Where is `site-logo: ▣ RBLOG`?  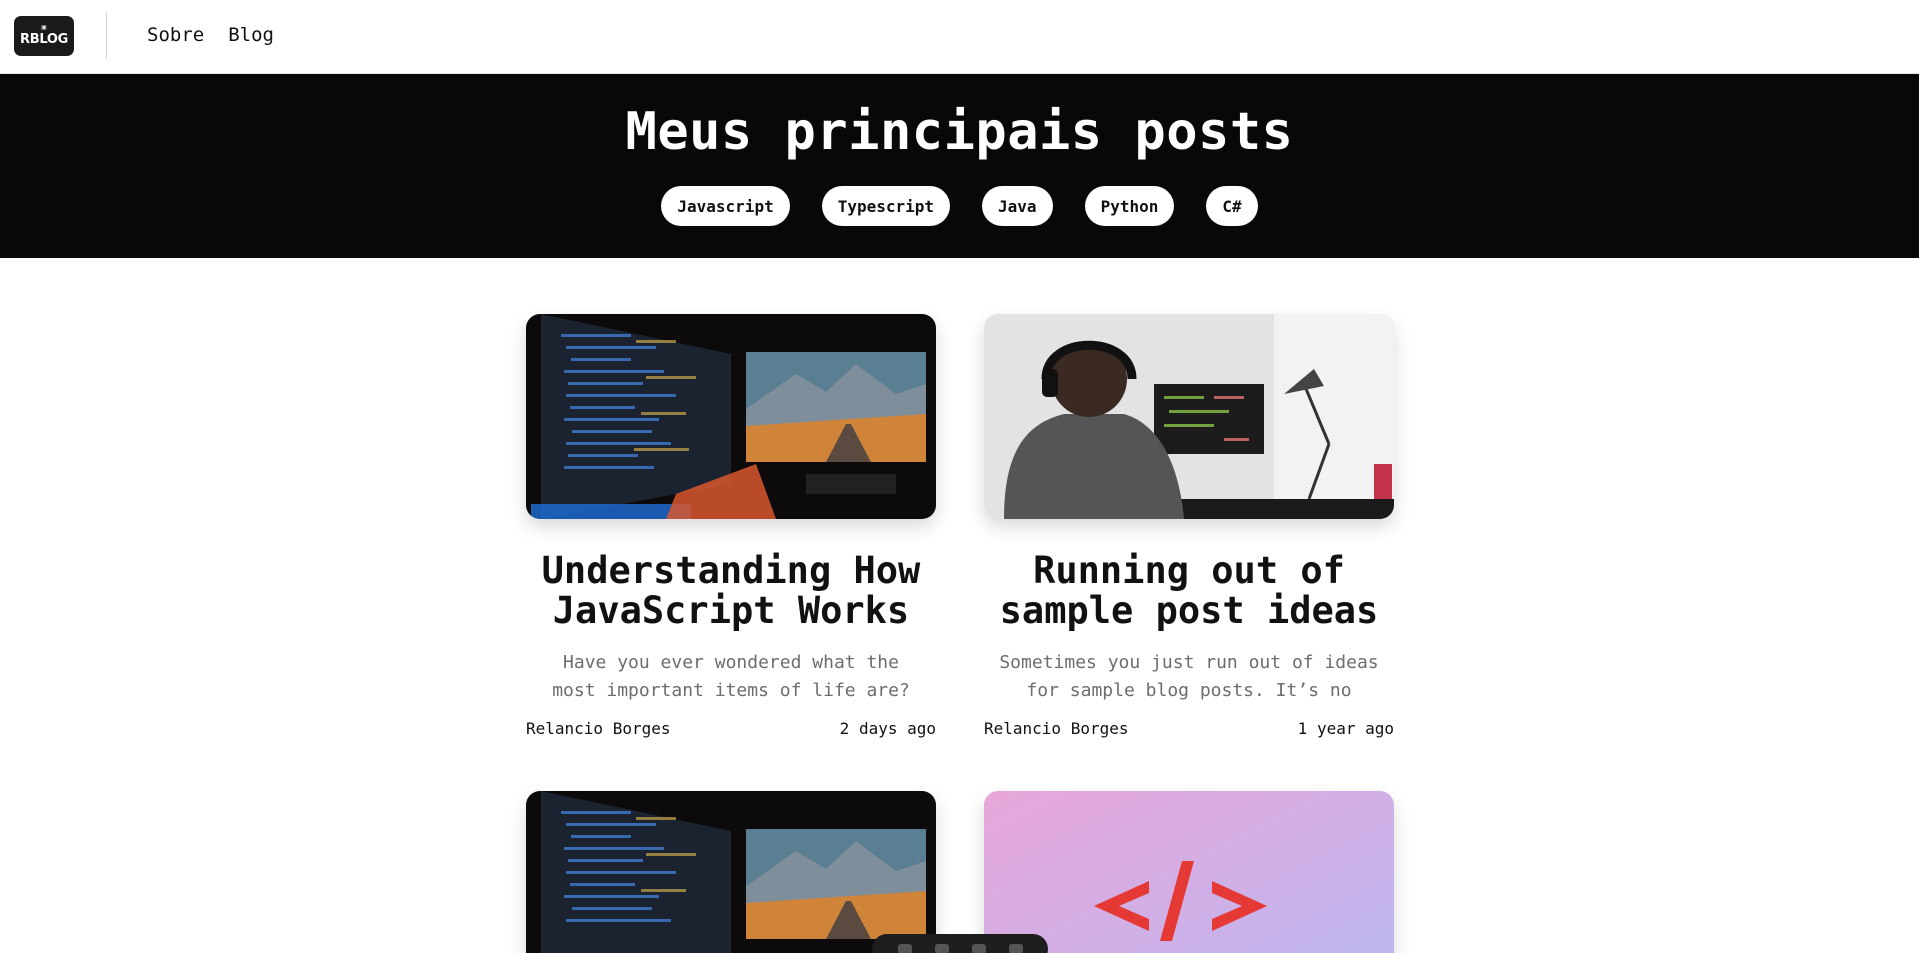 site-logo: ▣ RBLOG is located at coordinates (44, 36).